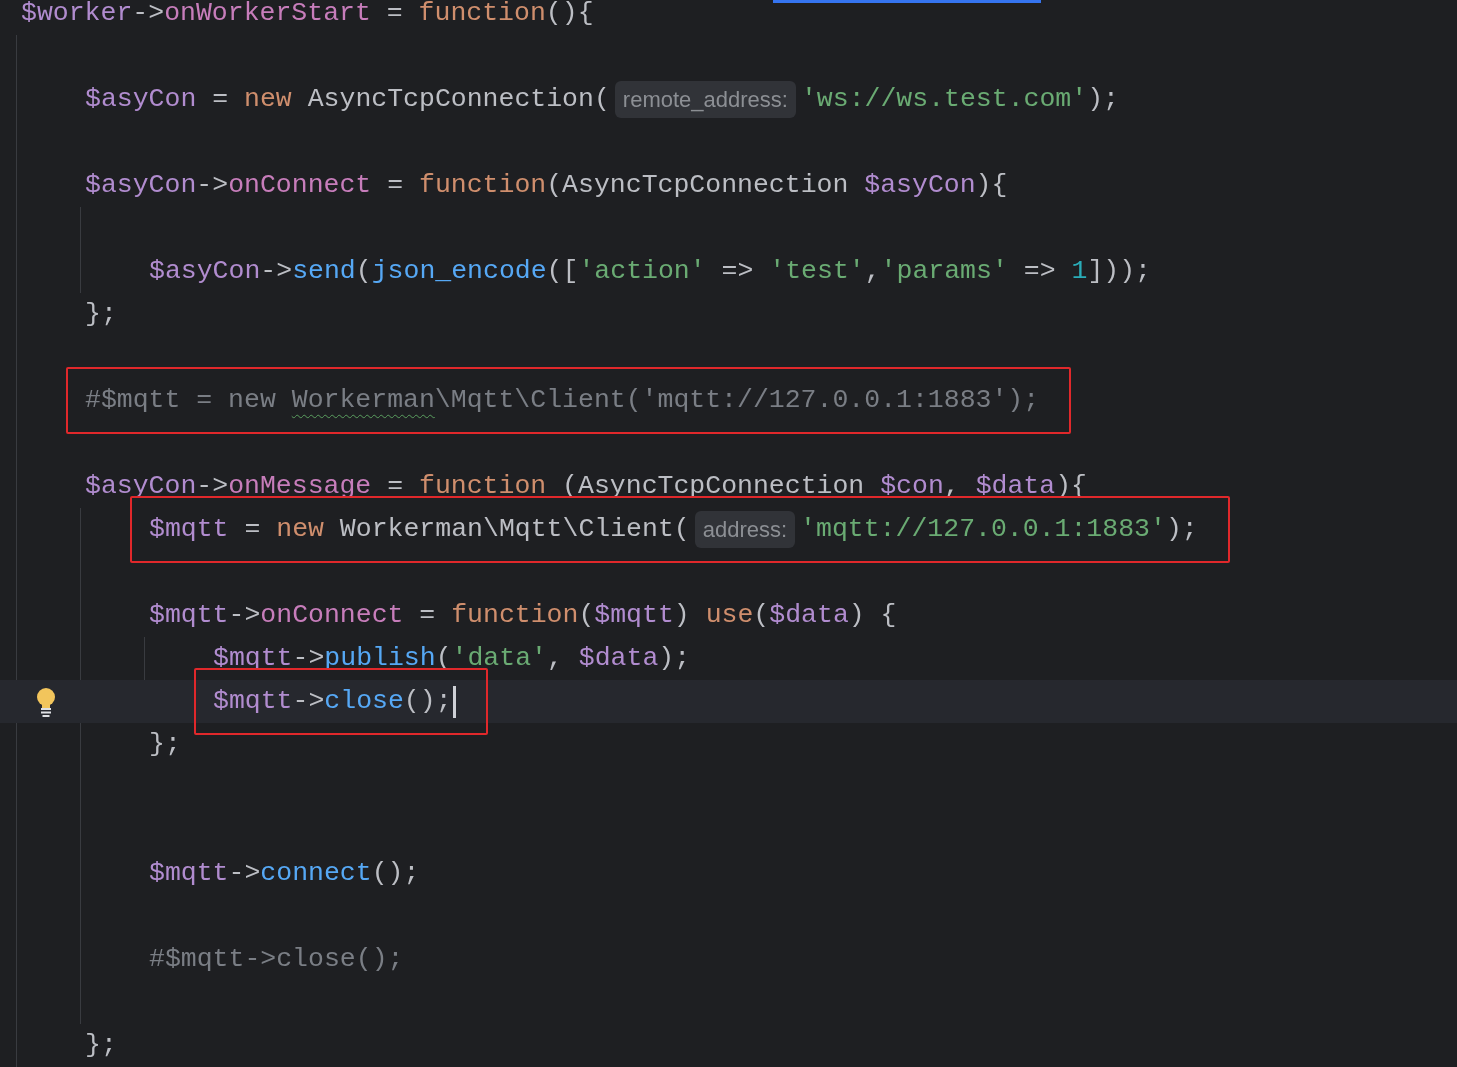  What do you see at coordinates (332, 701) in the screenshot?
I see `code-text: $mqtt->close();` at bounding box center [332, 701].